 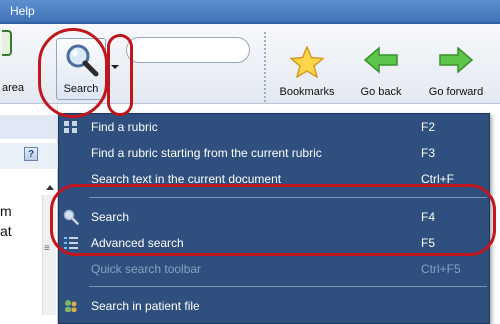 I want to click on search-button-label: Search, so click(x=81, y=89).